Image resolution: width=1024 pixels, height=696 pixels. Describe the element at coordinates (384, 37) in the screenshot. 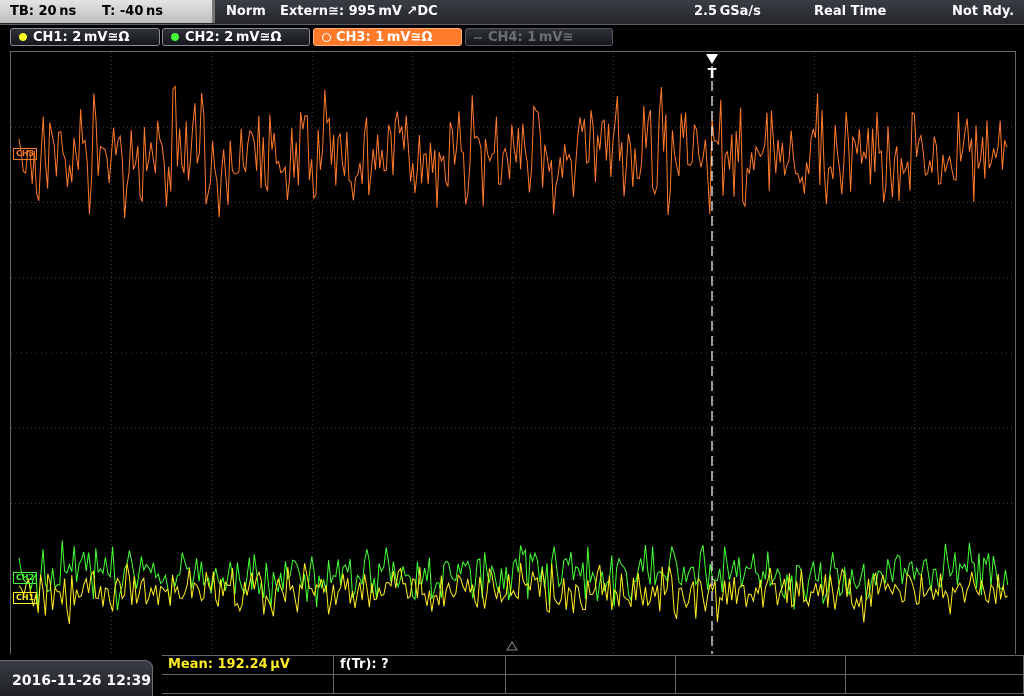

I see `channel-label: CH3: 1 mV≅Ω` at that location.